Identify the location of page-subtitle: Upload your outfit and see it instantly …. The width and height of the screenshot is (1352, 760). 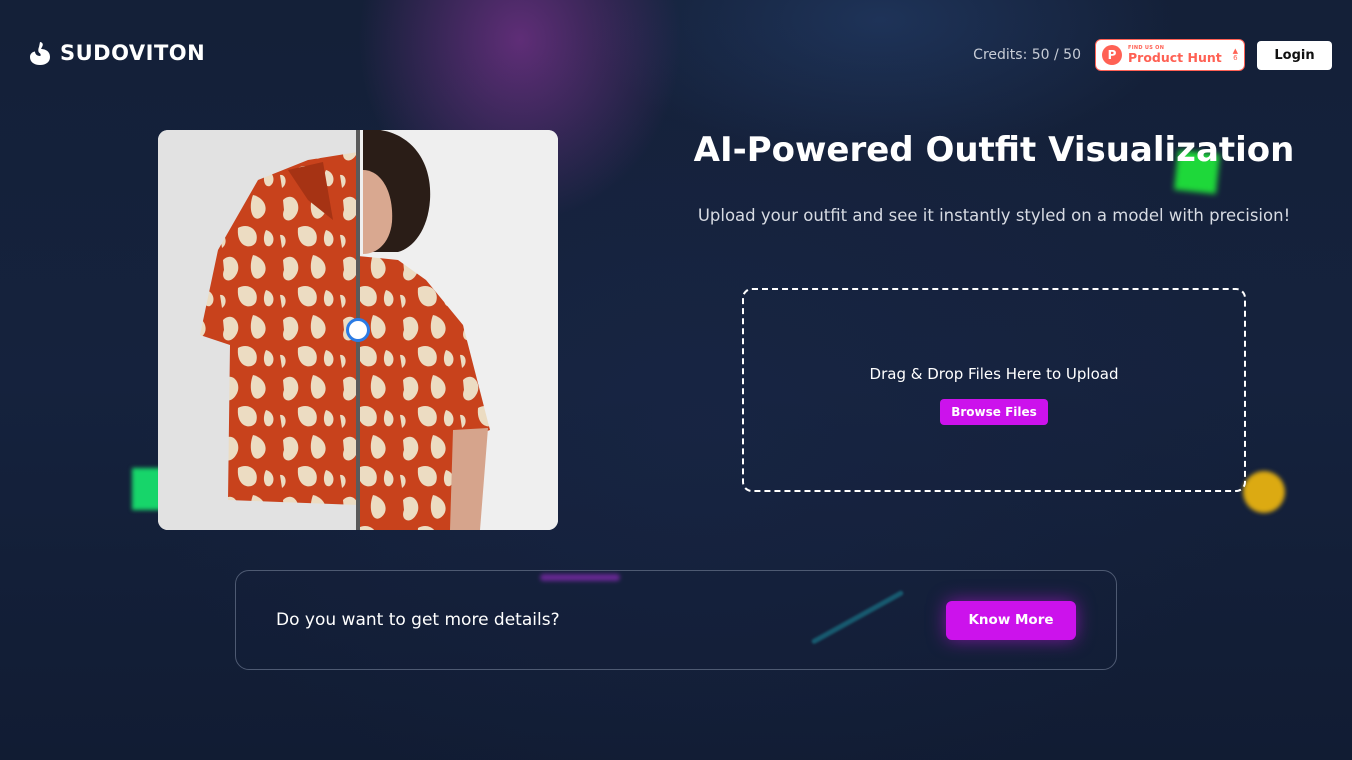
(994, 215).